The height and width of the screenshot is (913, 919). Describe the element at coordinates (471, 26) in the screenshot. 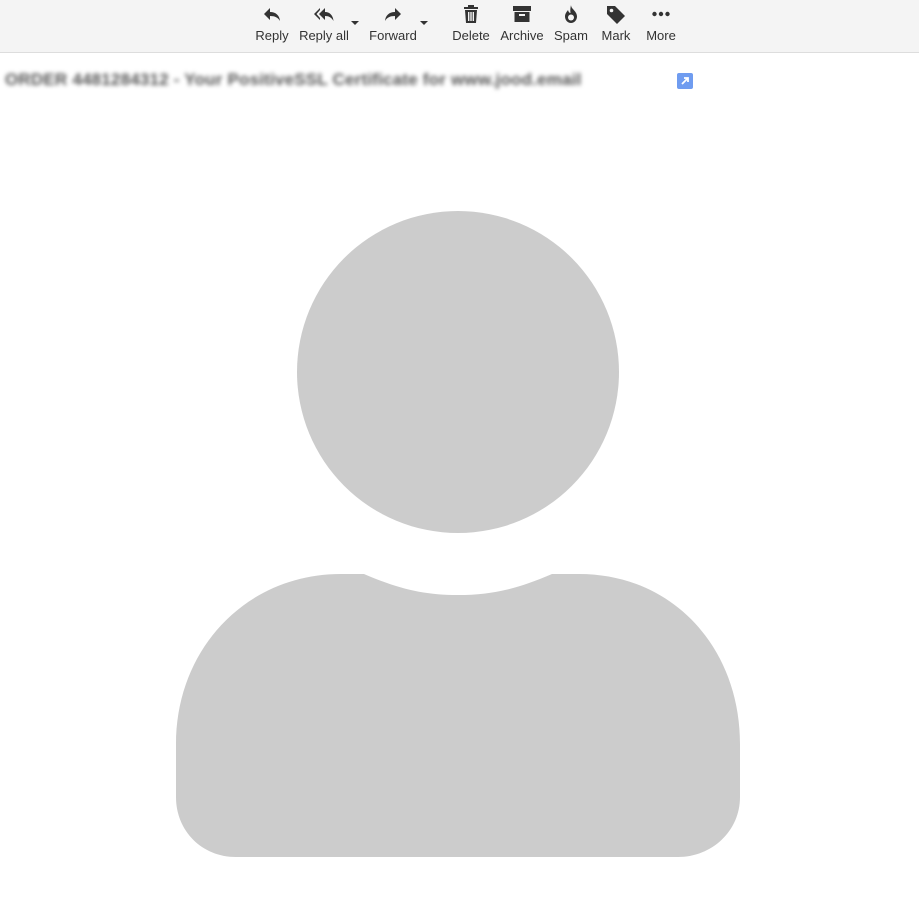

I see `delete-button: Delete` at that location.